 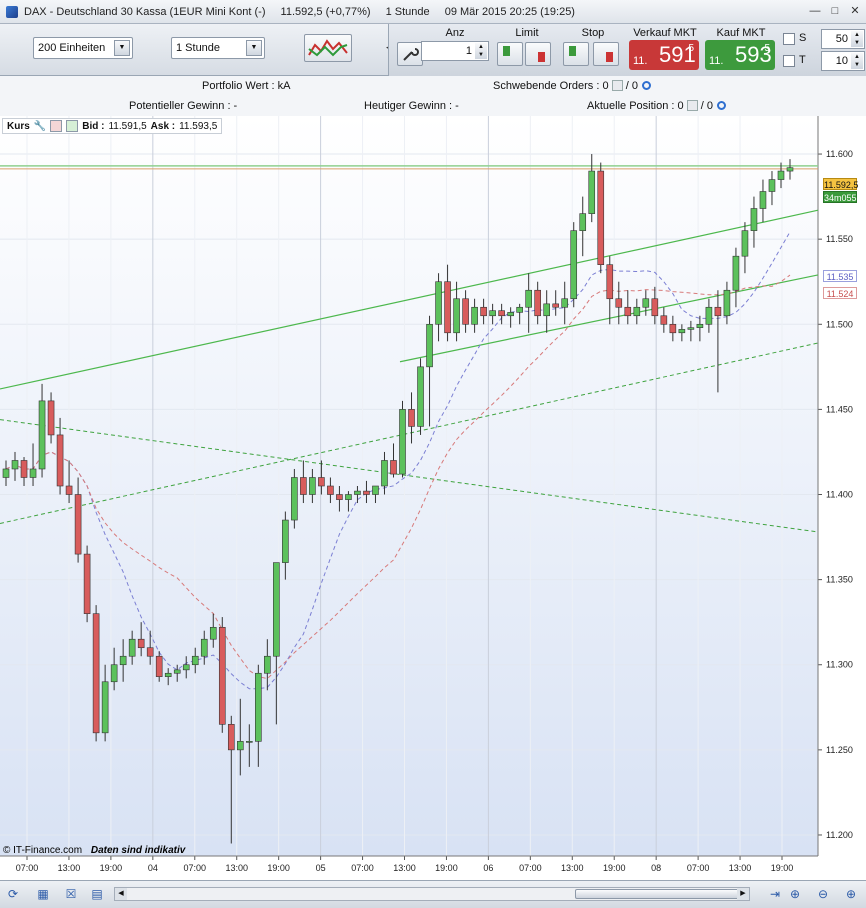 What do you see at coordinates (72, 126) in the screenshot?
I see `buy-order-icon` at bounding box center [72, 126].